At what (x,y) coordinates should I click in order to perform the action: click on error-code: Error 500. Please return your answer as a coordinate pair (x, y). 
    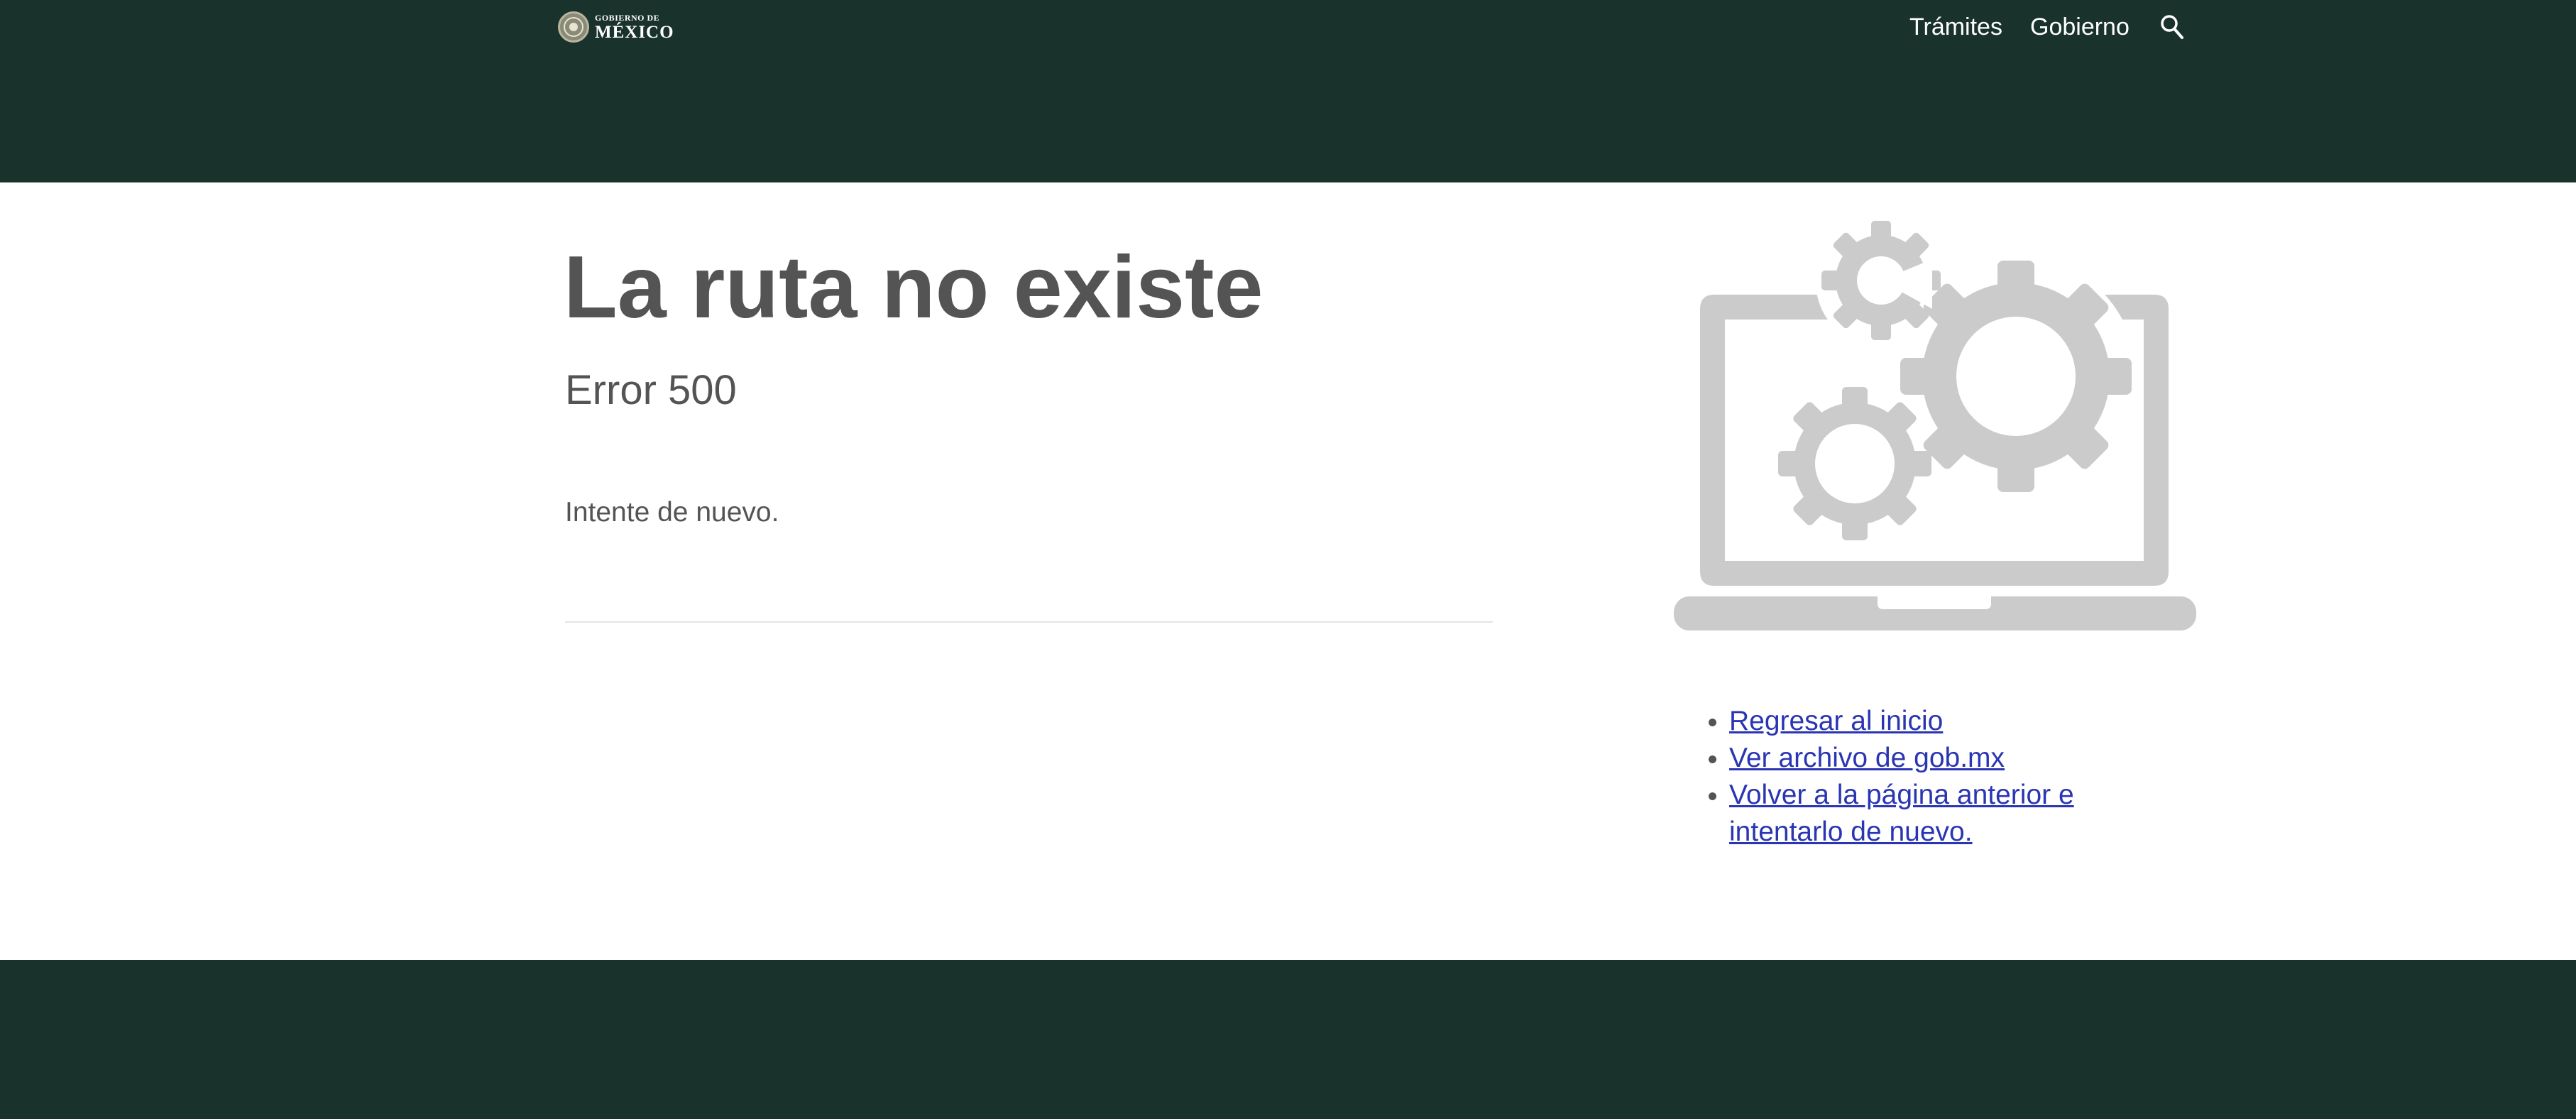
    Looking at the image, I should click on (651, 390).